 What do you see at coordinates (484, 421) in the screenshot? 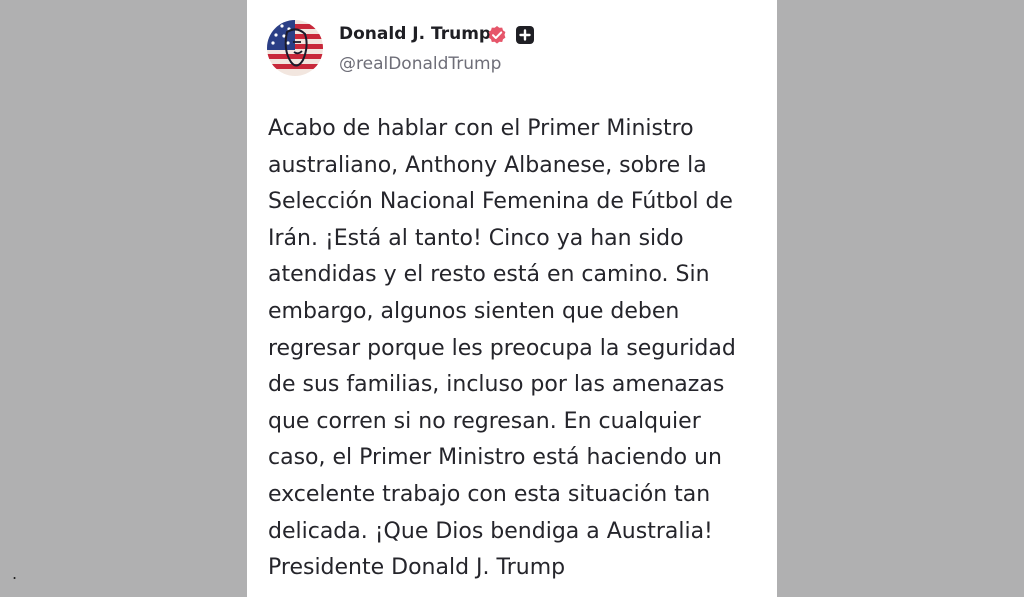
I see `post-text-line: que corren si no regresan. En cualquier` at bounding box center [484, 421].